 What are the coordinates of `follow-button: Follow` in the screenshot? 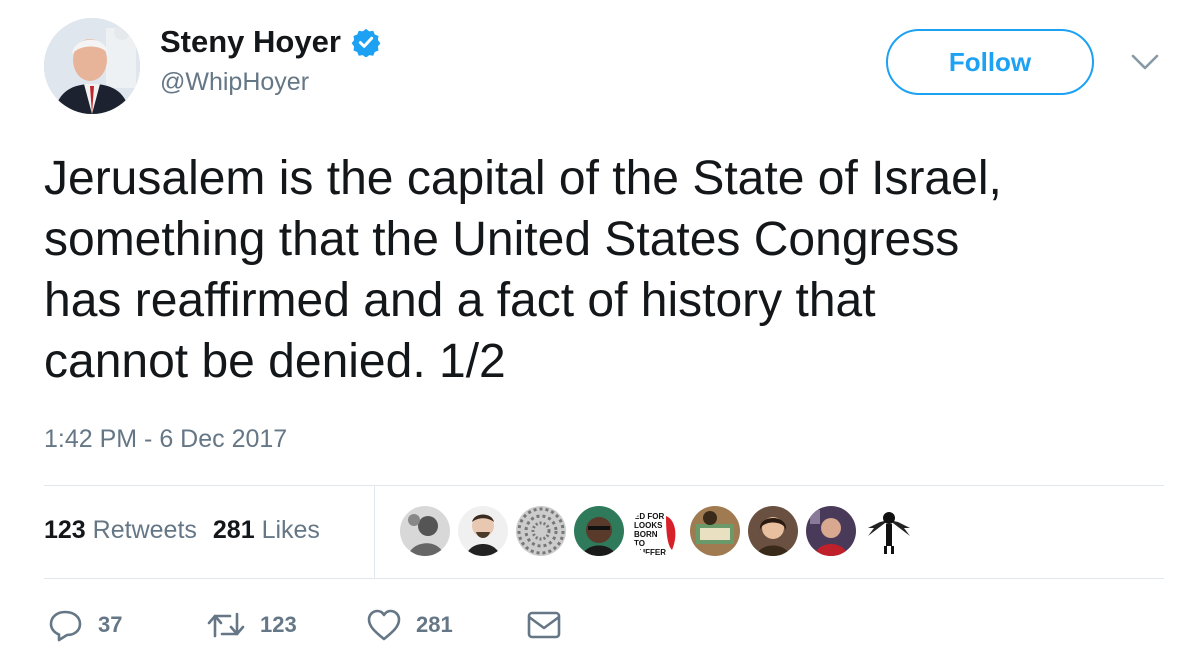 It's located at (990, 62).